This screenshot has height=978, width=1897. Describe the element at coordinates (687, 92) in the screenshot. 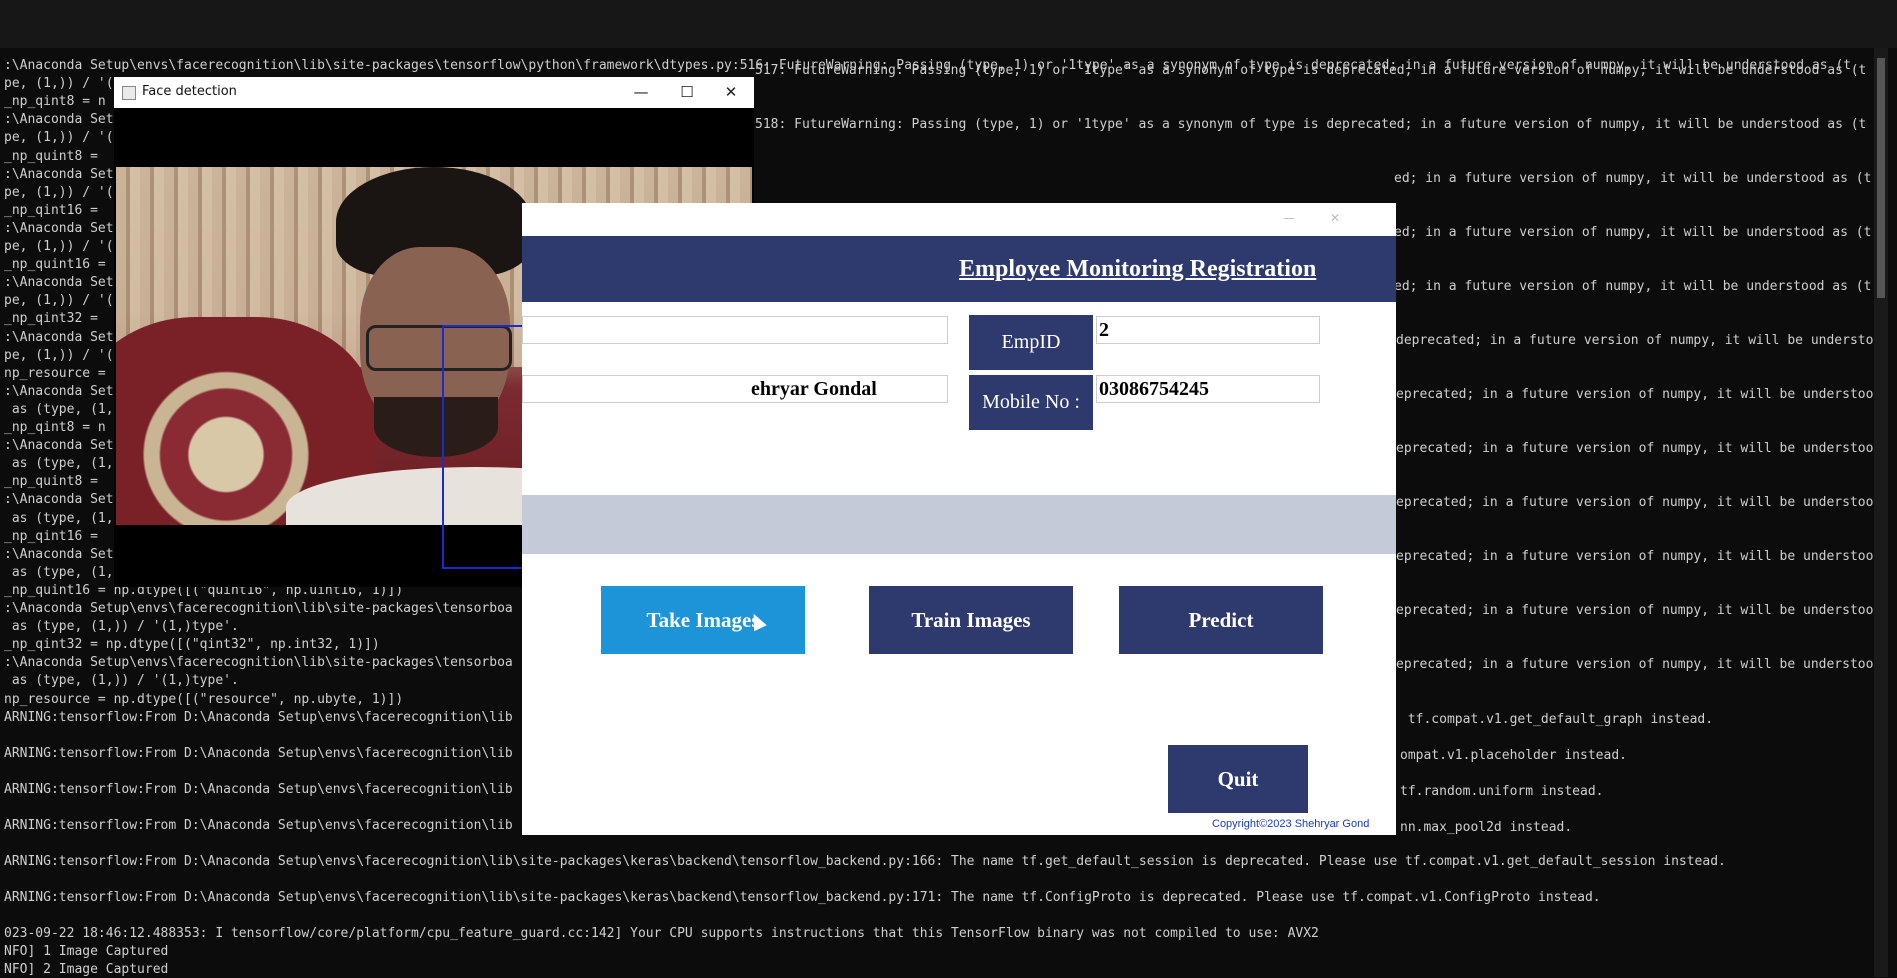

I see `maximize-button: ☐` at that location.